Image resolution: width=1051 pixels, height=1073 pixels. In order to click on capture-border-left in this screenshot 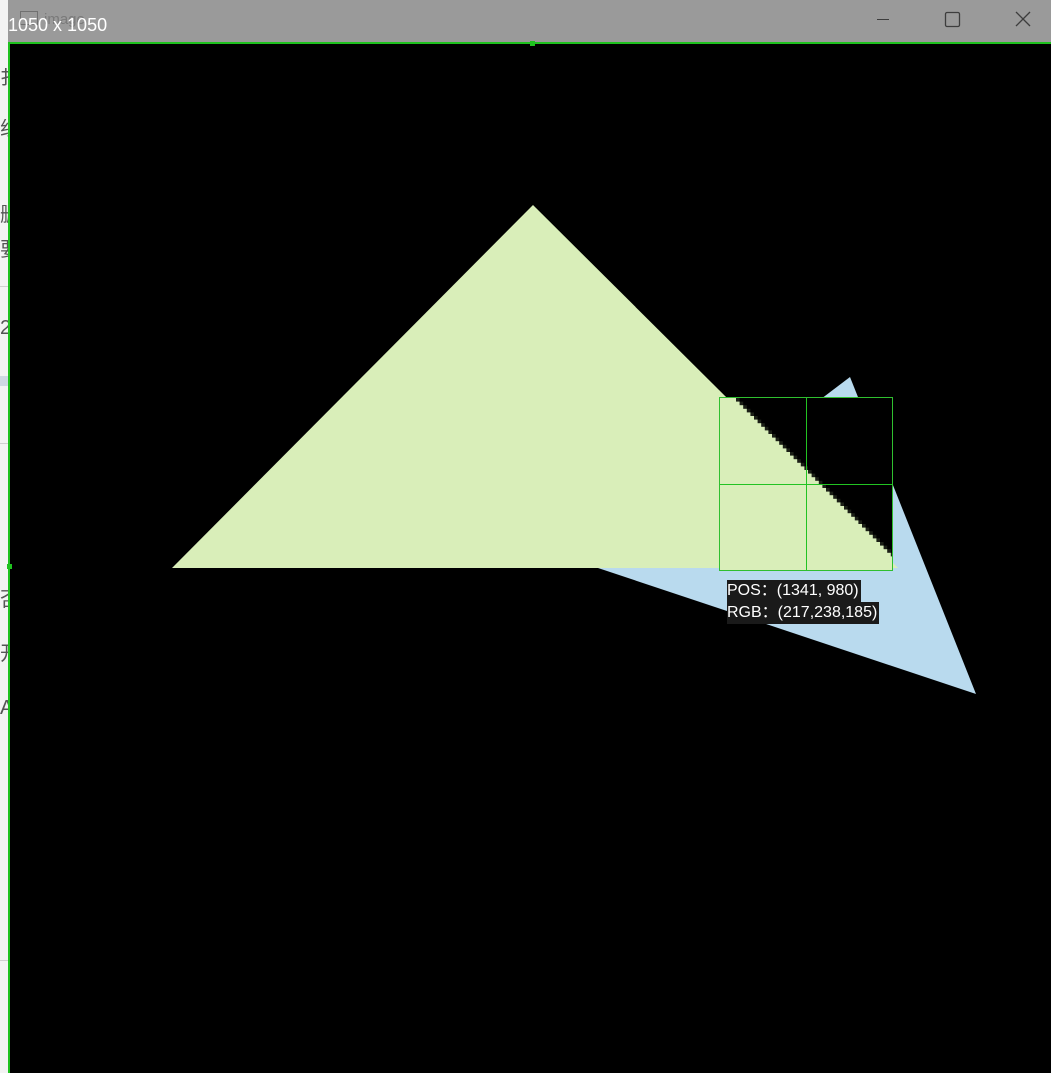, I will do `click(9, 557)`.